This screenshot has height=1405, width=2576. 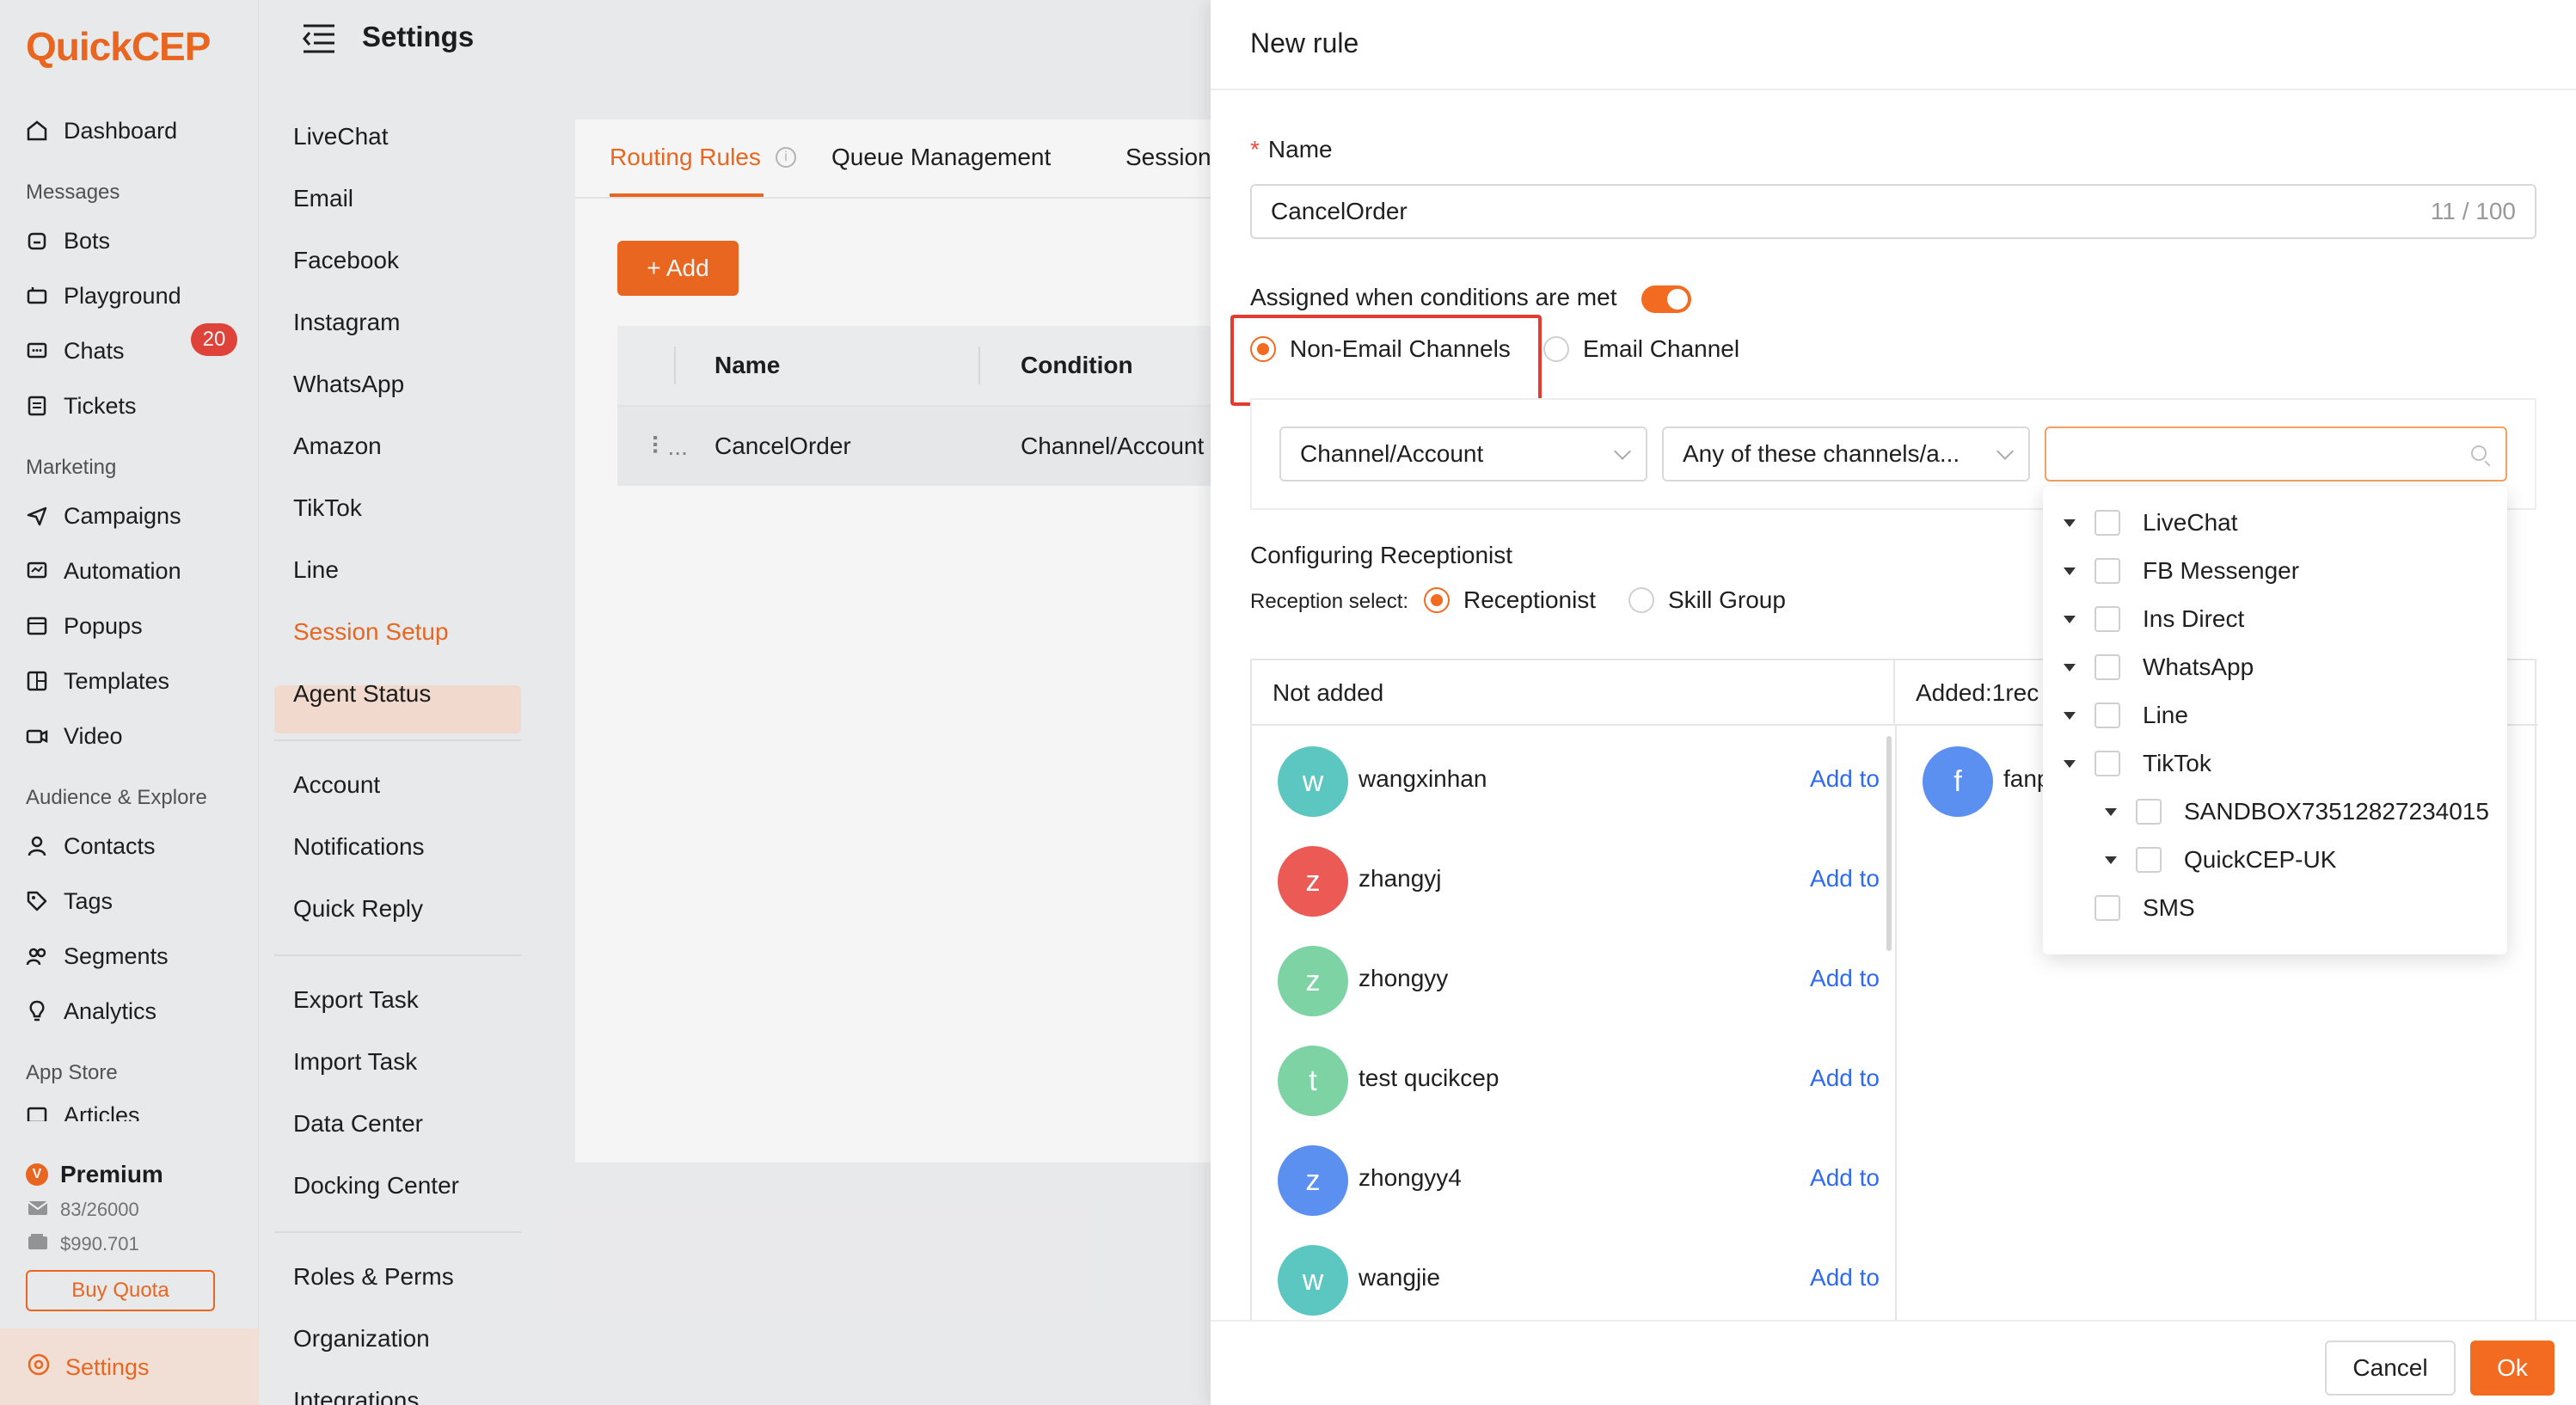 I want to click on menu-collapse-icon, so click(x=319, y=40).